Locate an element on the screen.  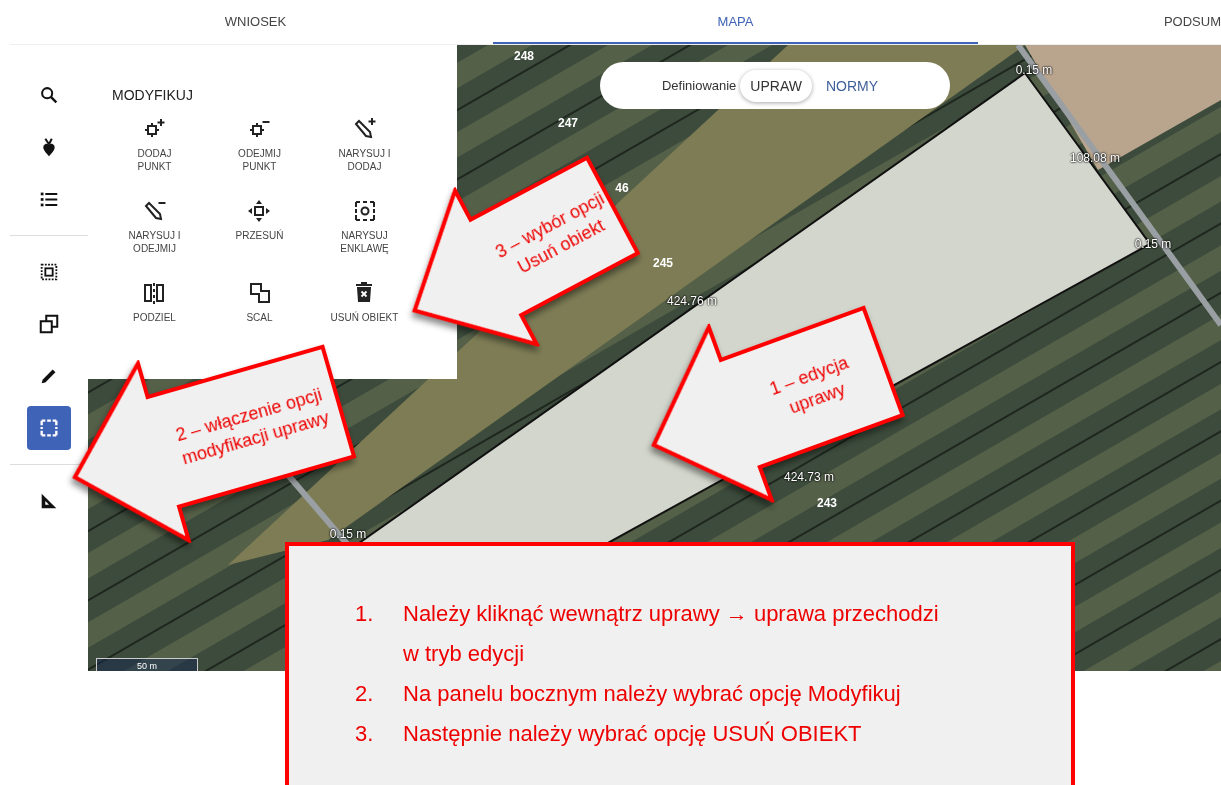
panel-title: MODYFIKUJ is located at coordinates (153, 95).